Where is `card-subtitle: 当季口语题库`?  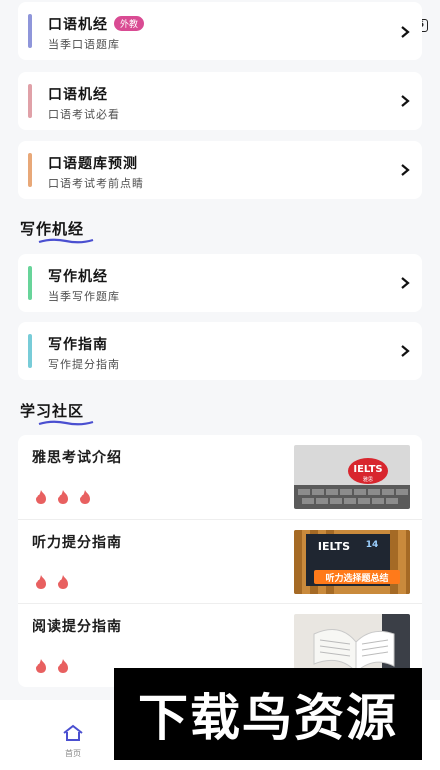 card-subtitle: 当季口语题库 is located at coordinates (84, 44).